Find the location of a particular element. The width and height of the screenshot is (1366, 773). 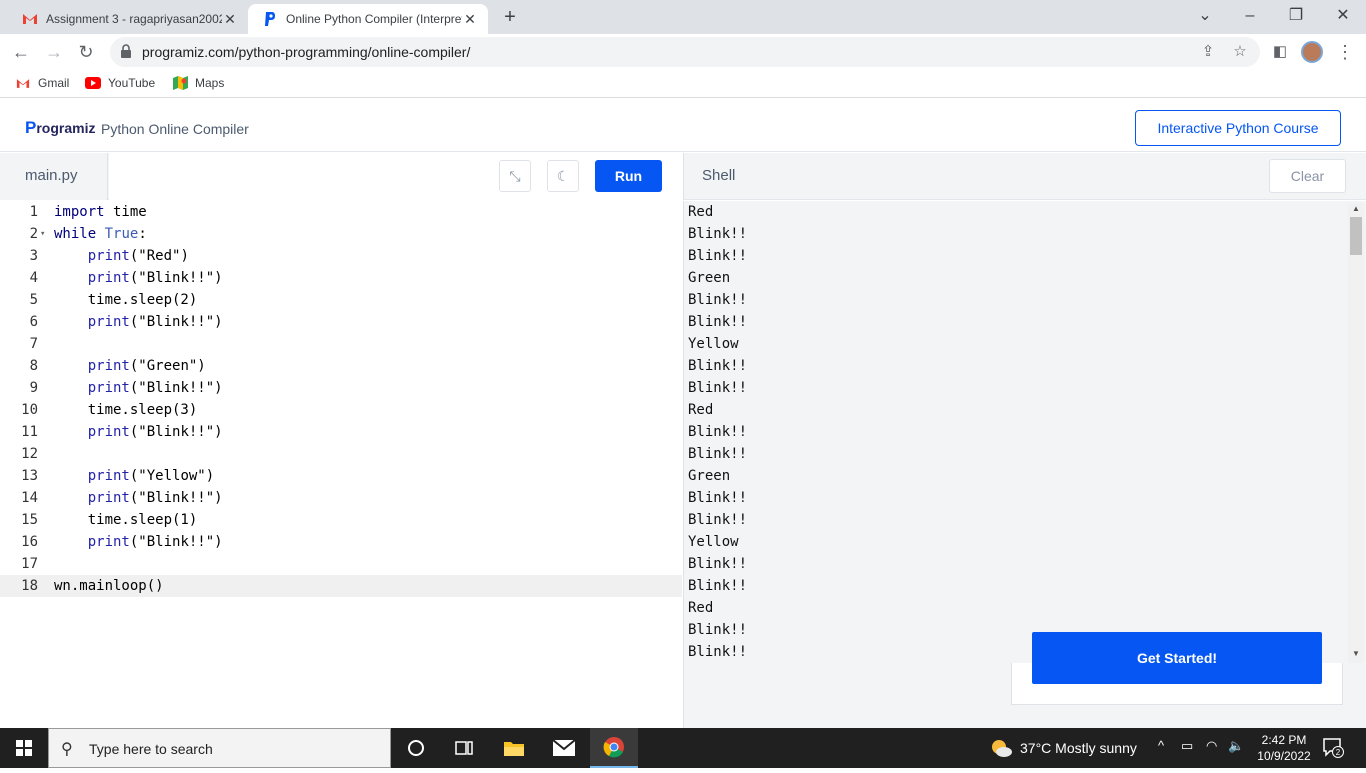

weather-sun-icon is located at coordinates (1002, 748).